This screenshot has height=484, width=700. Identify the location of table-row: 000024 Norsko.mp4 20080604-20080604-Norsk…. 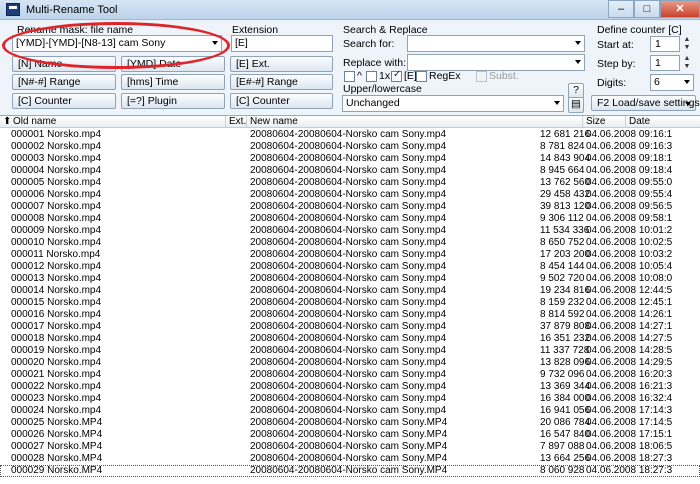
(350, 411).